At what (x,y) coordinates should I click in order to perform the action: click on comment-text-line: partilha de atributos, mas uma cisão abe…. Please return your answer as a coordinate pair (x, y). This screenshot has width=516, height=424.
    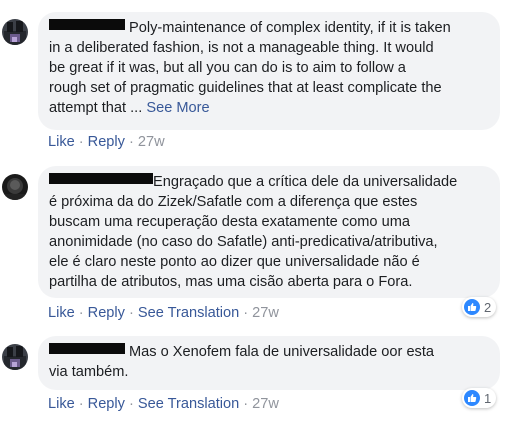
    Looking at the image, I should click on (231, 282).